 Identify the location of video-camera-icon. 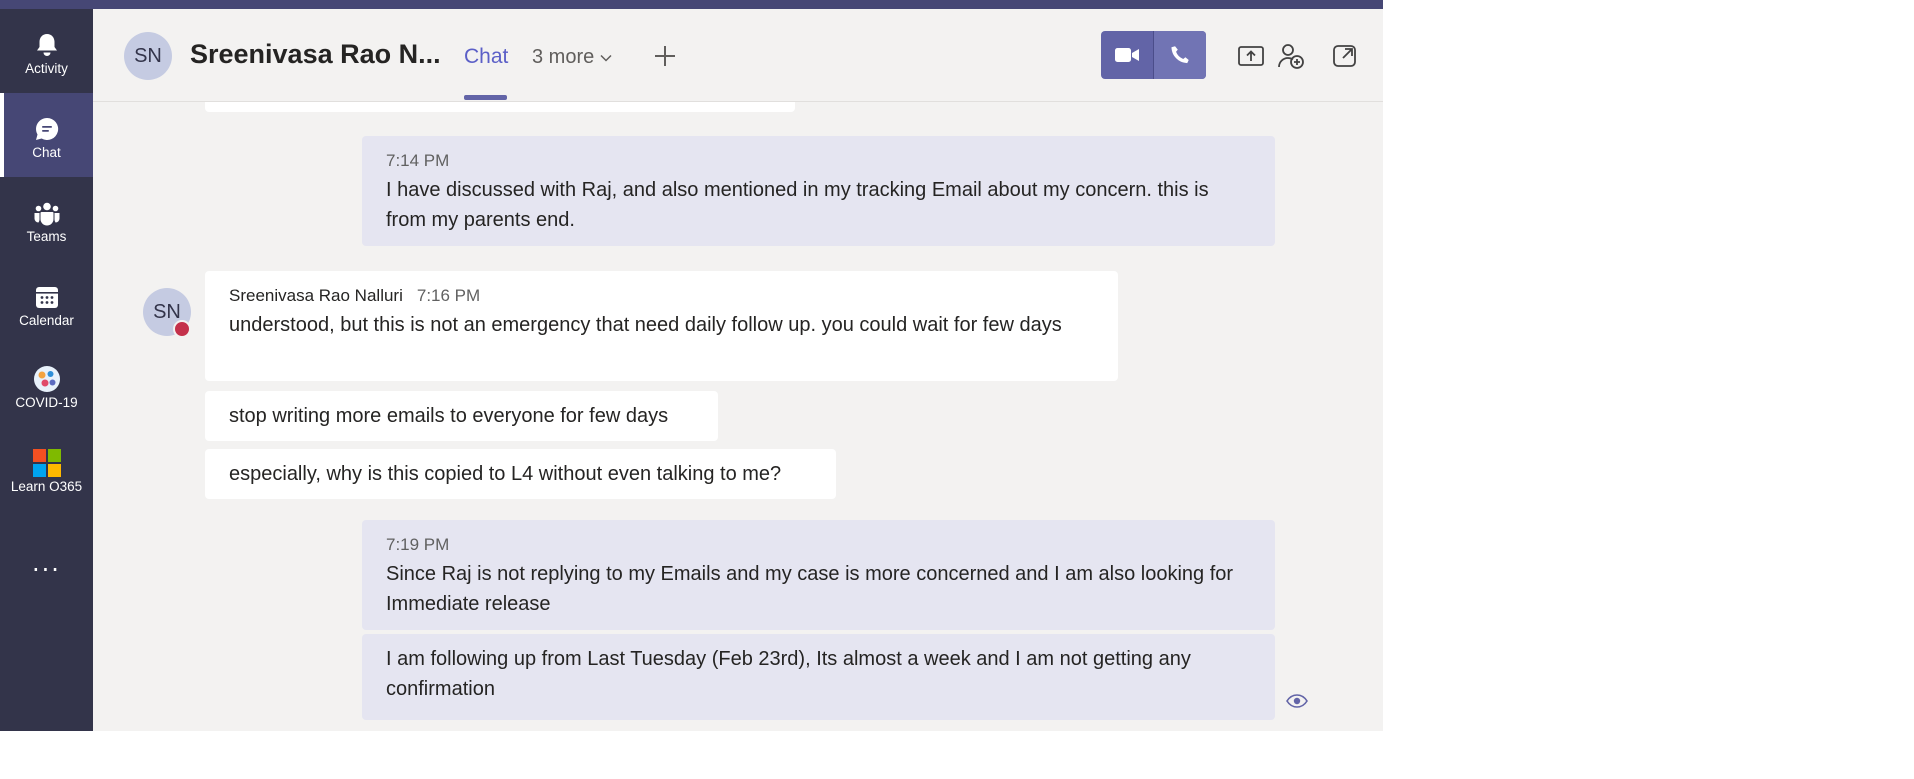
(1127, 55).